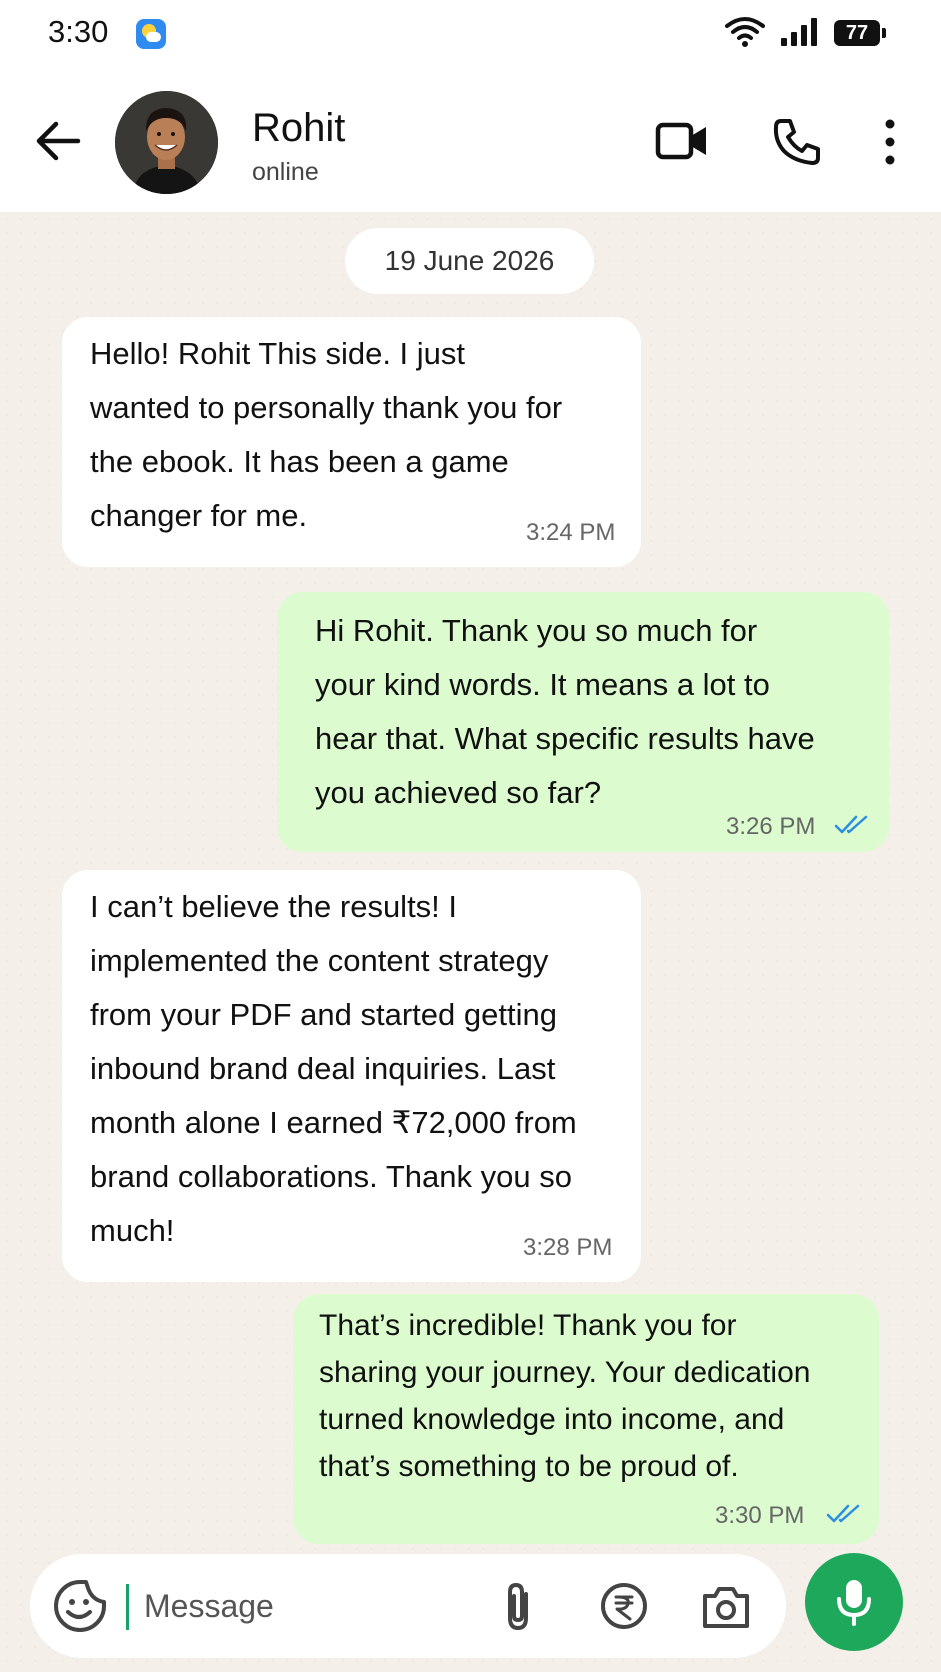  Describe the element at coordinates (890, 142) in the screenshot. I see `more-options-icon` at that location.